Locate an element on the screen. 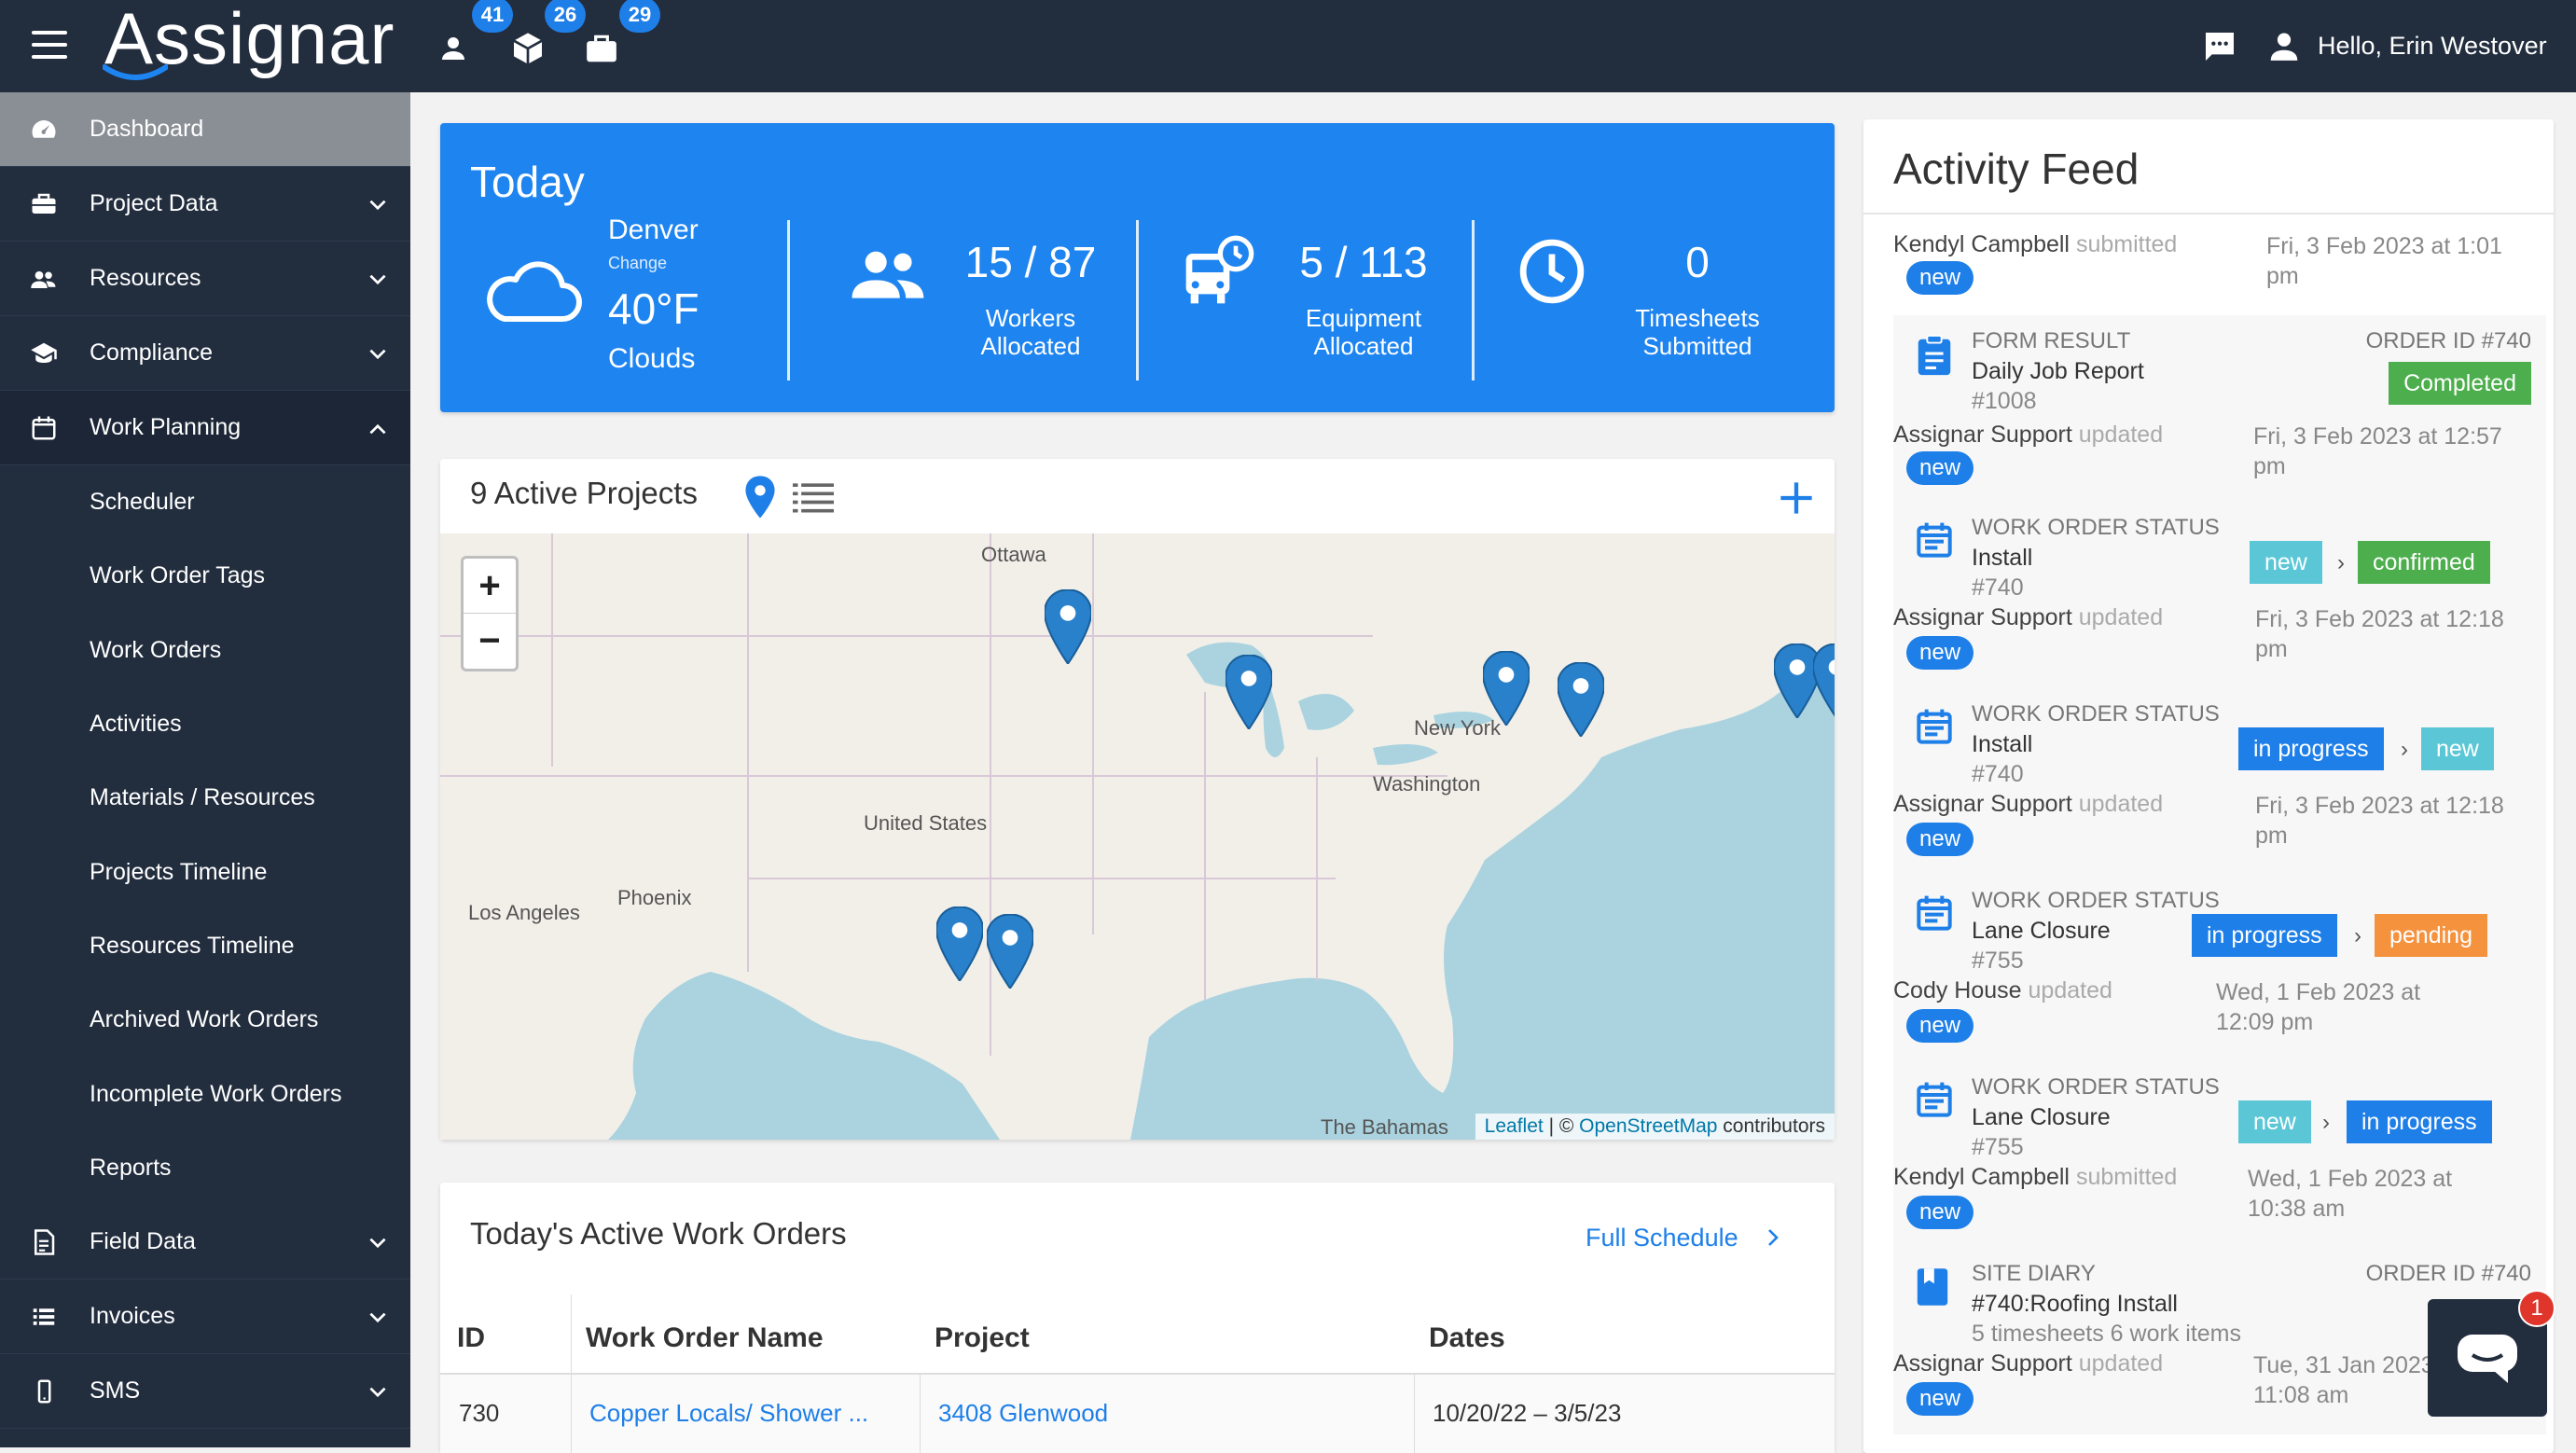 The height and width of the screenshot is (1453, 2576). sidebar-sub-resources-timeline: Resources Timeline is located at coordinates (205, 946).